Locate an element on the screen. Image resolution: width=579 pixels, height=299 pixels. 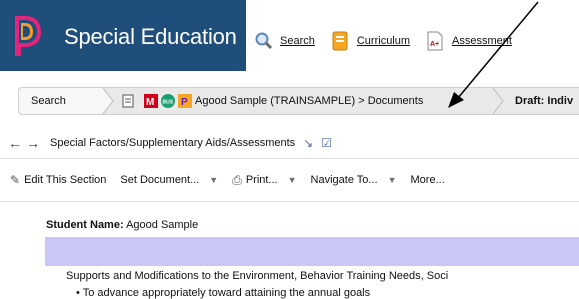
search-link: Search is located at coordinates (284, 41).